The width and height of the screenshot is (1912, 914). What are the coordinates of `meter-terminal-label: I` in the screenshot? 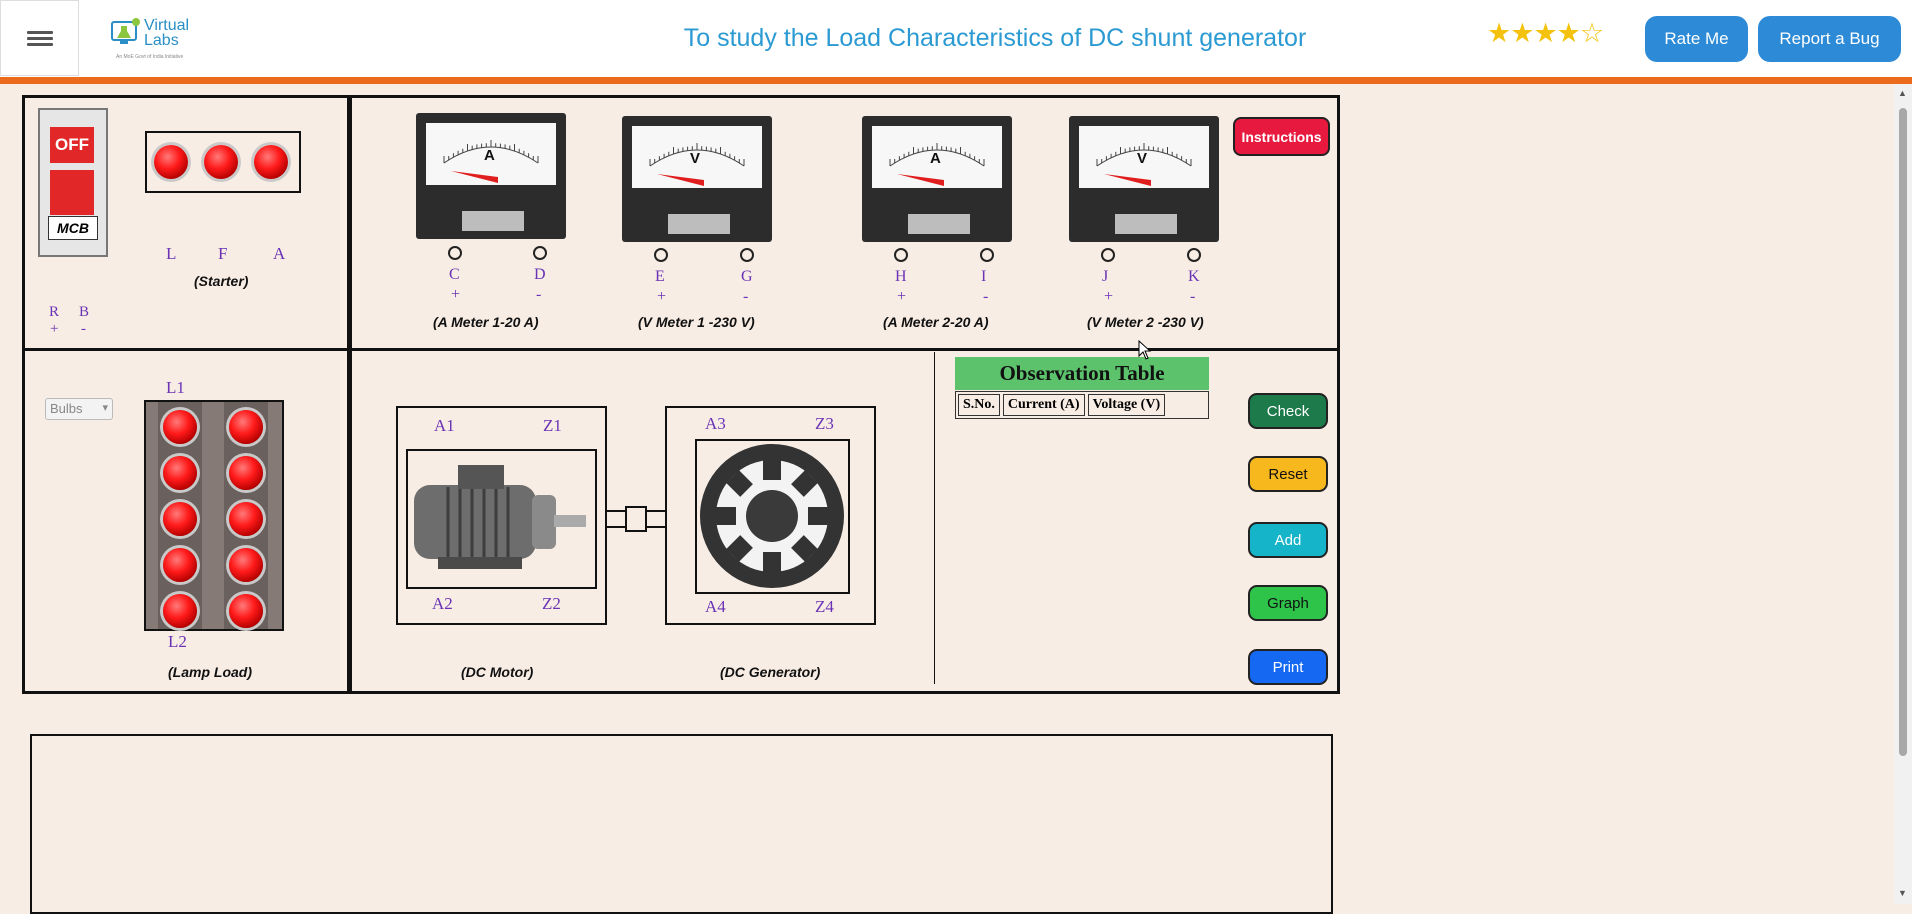 It's located at (984, 276).